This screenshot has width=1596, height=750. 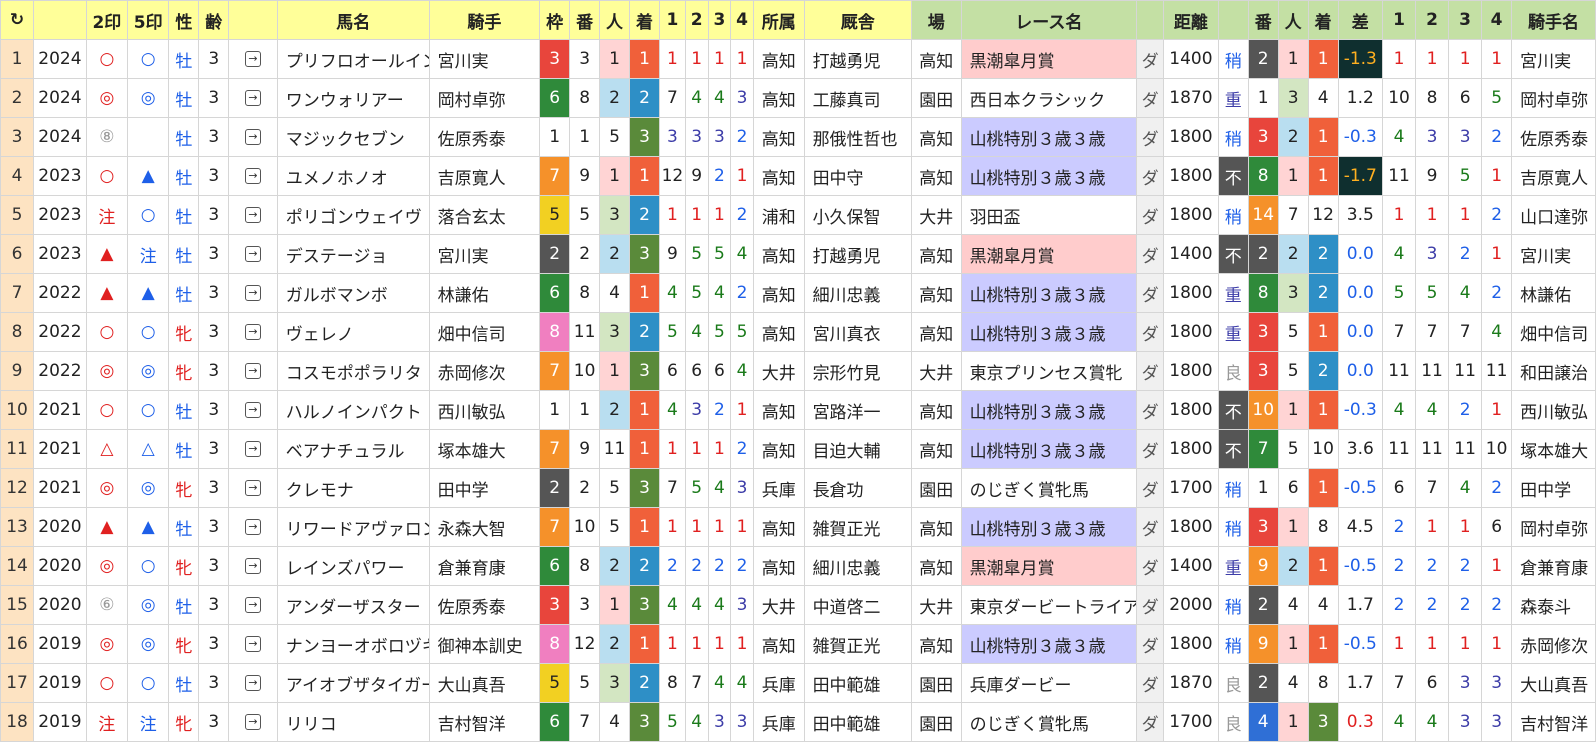 I want to click on horse-name-cell: コスモポポラリタ, so click(x=353, y=371).